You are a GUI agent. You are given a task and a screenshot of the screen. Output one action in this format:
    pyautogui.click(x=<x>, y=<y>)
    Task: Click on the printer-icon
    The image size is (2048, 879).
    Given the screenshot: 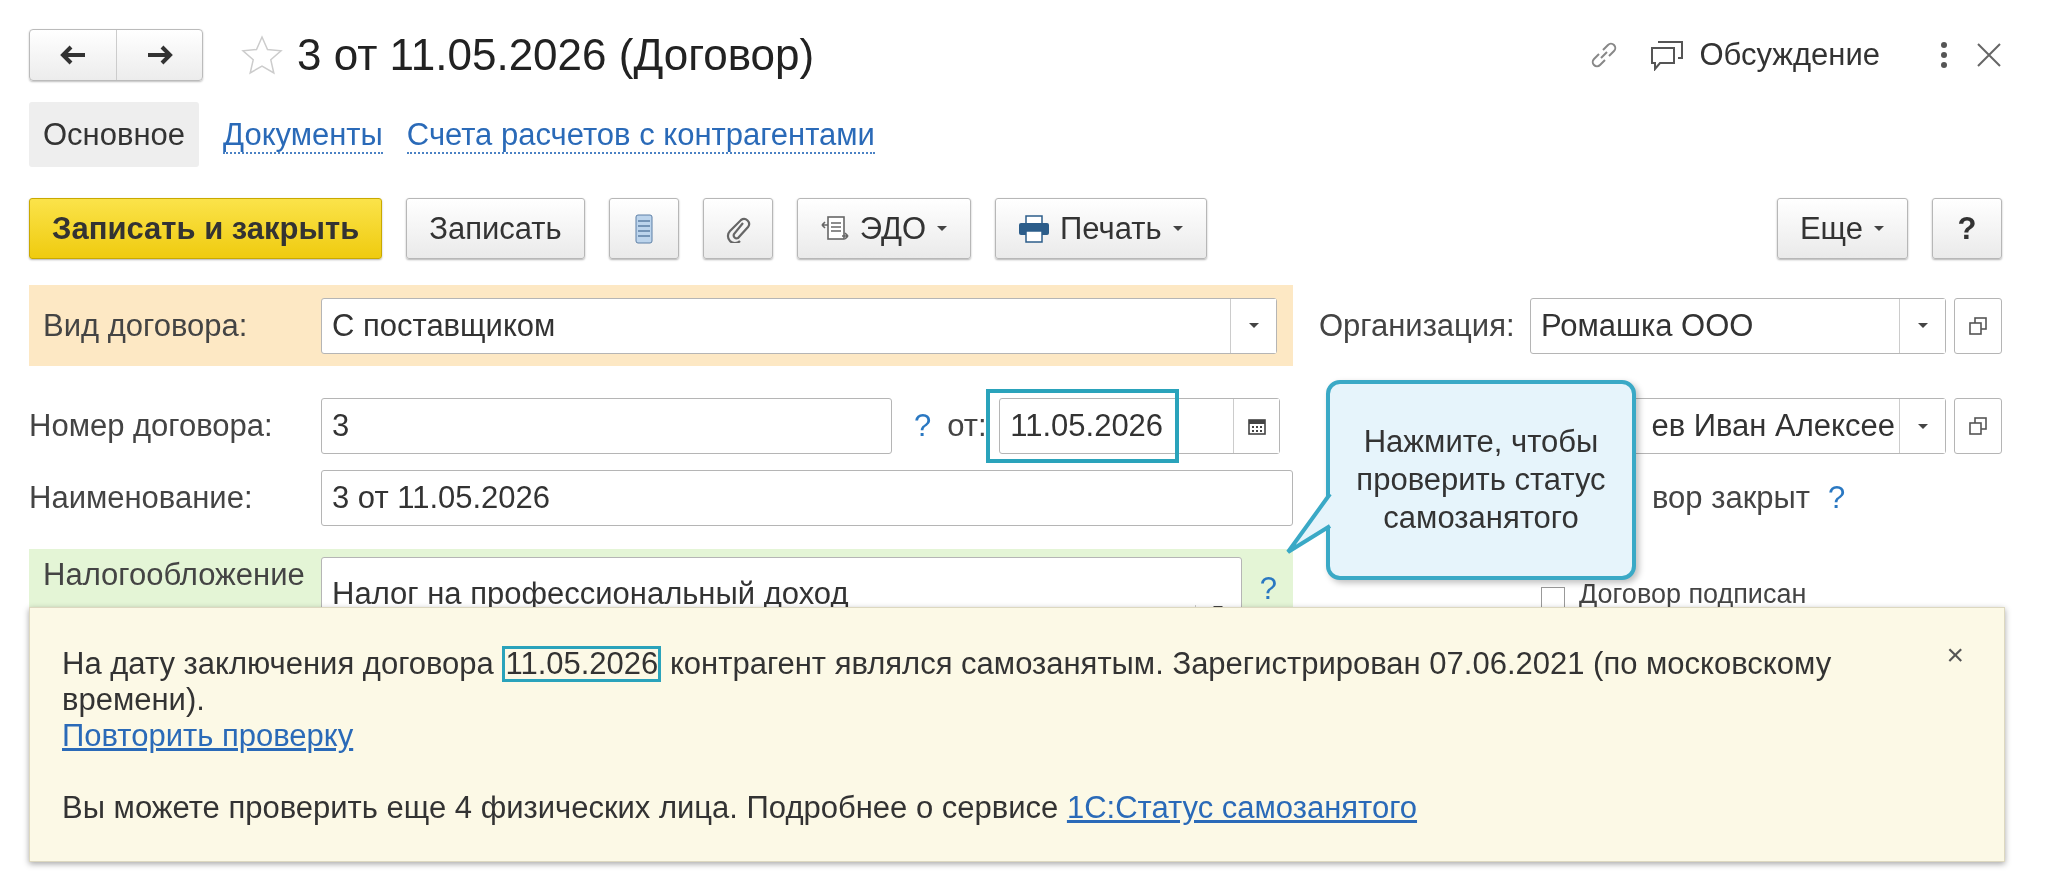 What is the action you would take?
    pyautogui.click(x=1034, y=228)
    